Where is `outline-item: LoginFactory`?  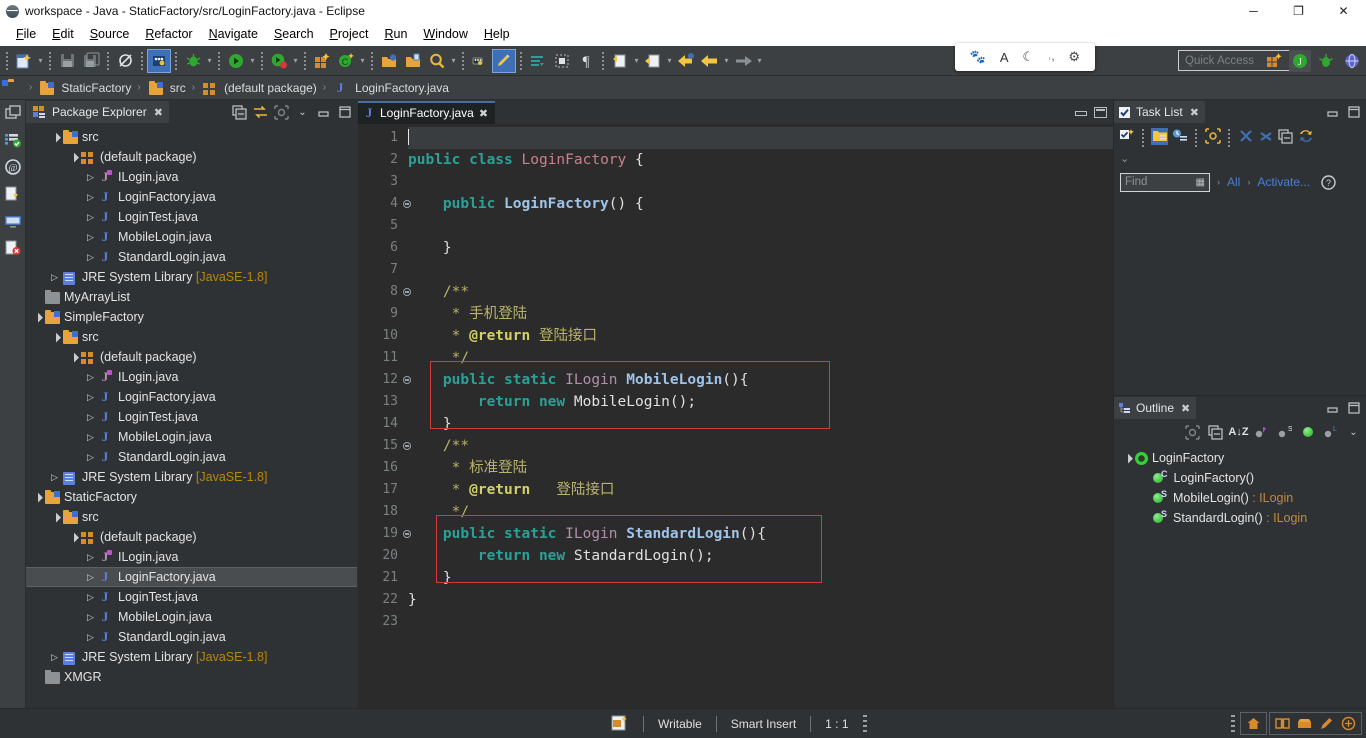
outline-item: LoginFactory is located at coordinates (1240, 458).